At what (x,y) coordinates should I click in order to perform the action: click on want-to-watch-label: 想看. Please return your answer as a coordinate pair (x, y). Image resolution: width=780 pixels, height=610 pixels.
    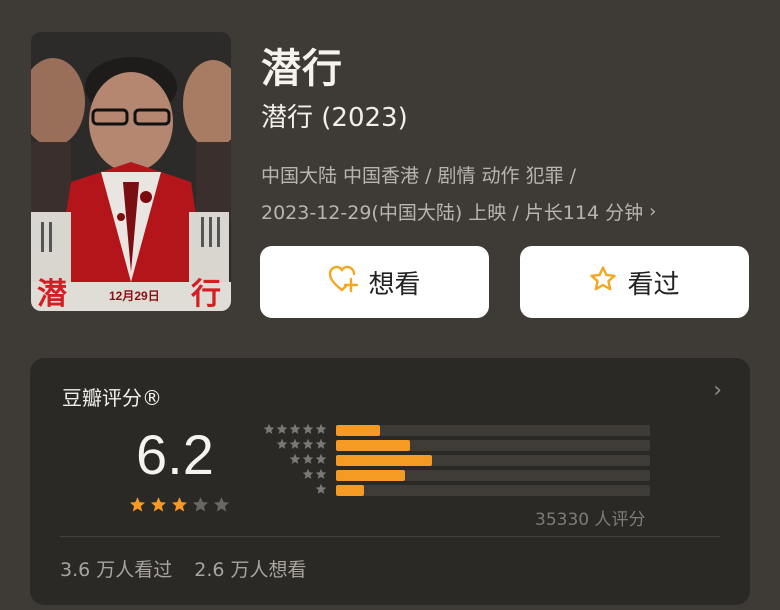
    Looking at the image, I should click on (394, 284).